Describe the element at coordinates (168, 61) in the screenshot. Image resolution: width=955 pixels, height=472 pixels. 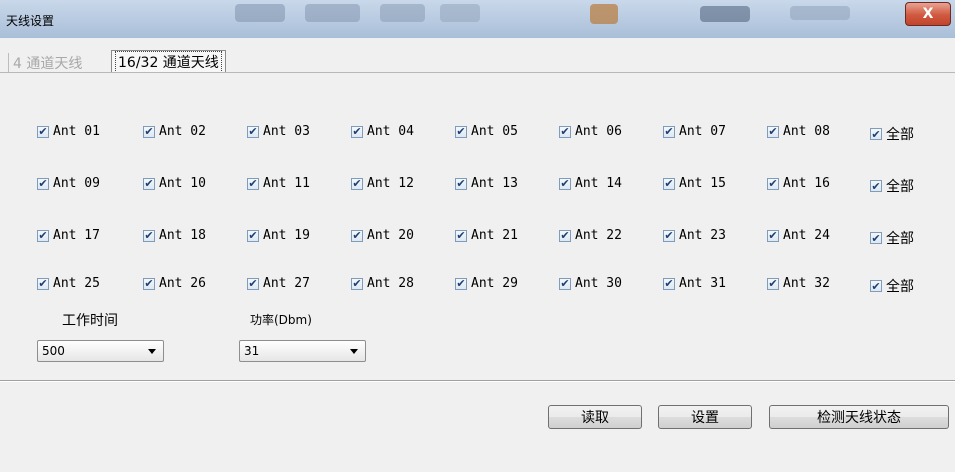
I see `tab-16-32-channel: 16/32 通道天线` at that location.